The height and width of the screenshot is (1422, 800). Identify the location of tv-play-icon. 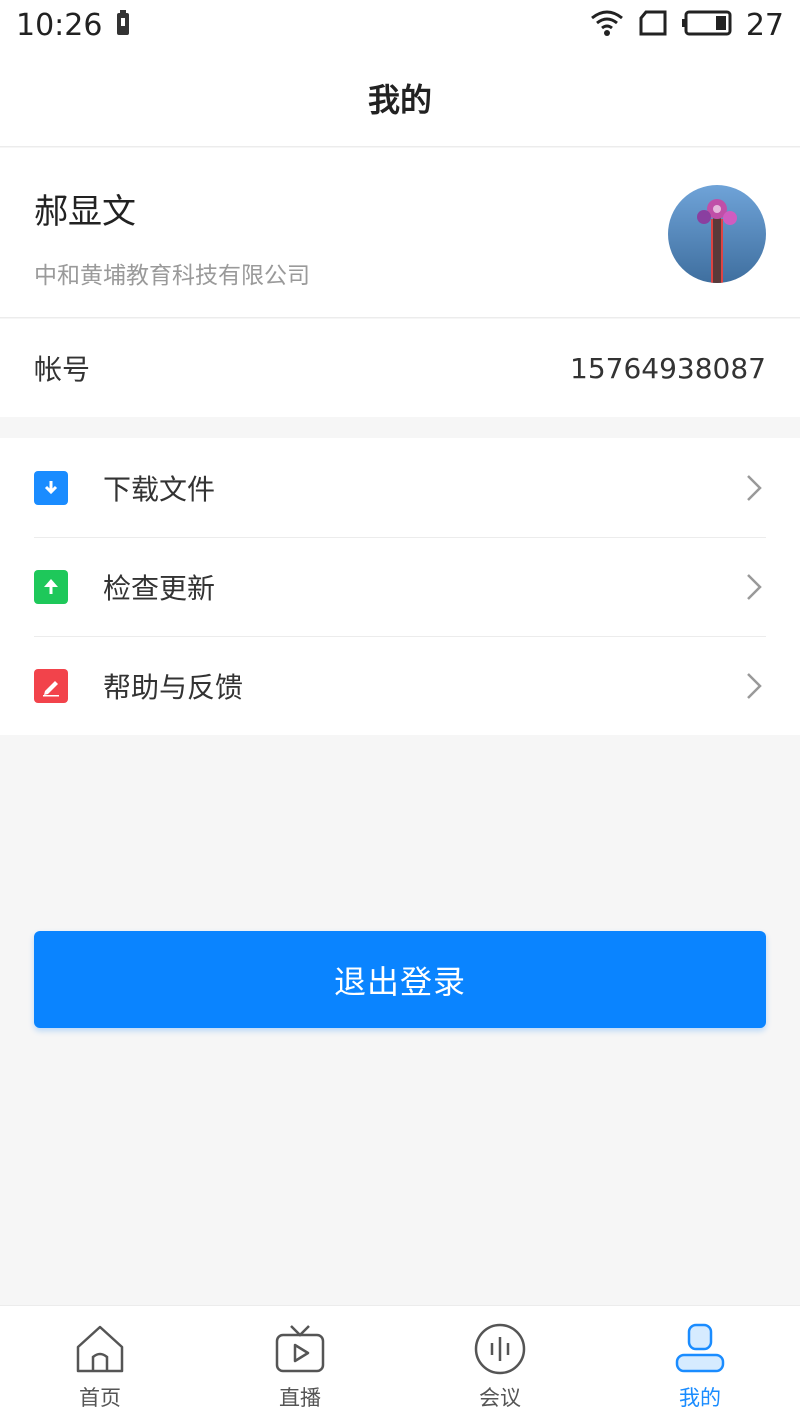
(300, 1349).